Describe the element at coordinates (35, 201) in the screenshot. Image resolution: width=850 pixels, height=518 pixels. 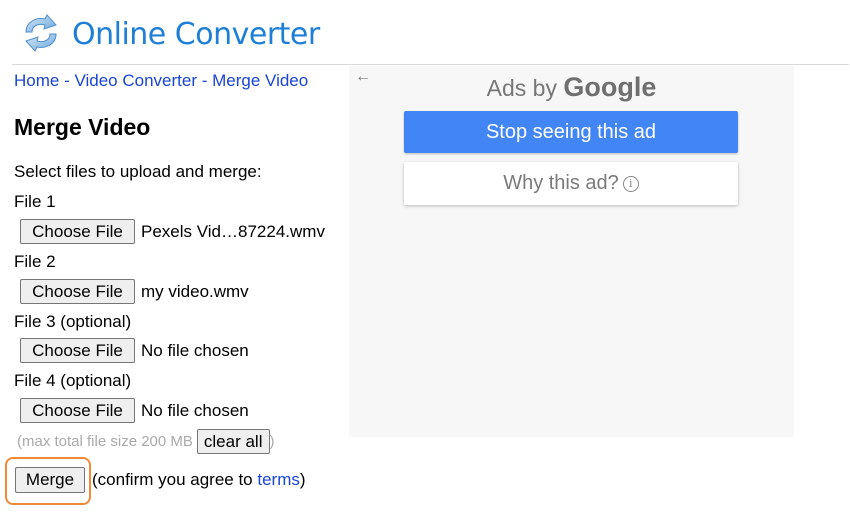
I see `file-1-label: File 1` at that location.